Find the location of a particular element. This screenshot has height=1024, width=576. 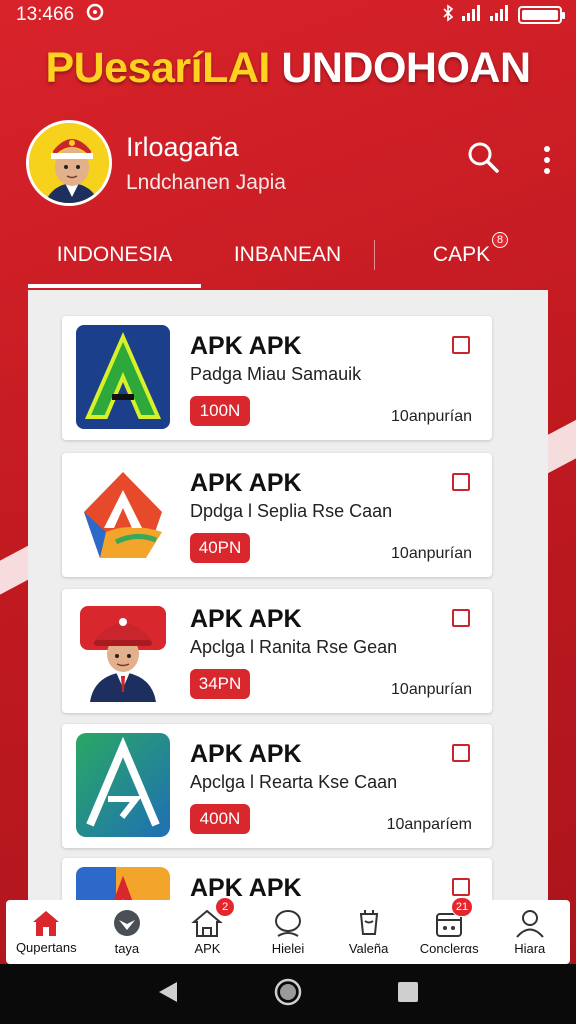

letter-a-green-square-icon is located at coordinates (123, 785).